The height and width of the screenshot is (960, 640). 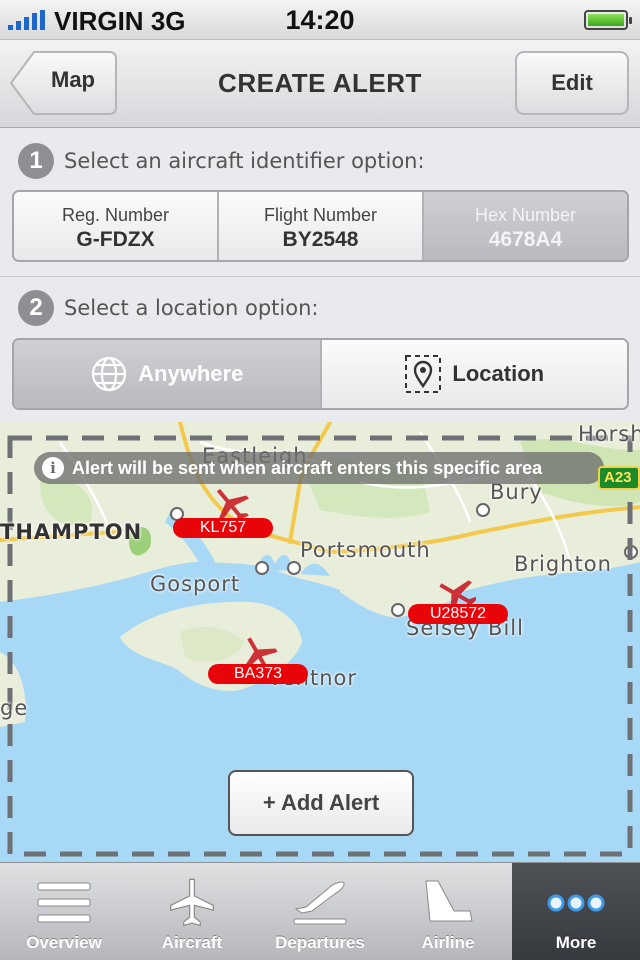 I want to click on tab-label: Departures, so click(x=320, y=942).